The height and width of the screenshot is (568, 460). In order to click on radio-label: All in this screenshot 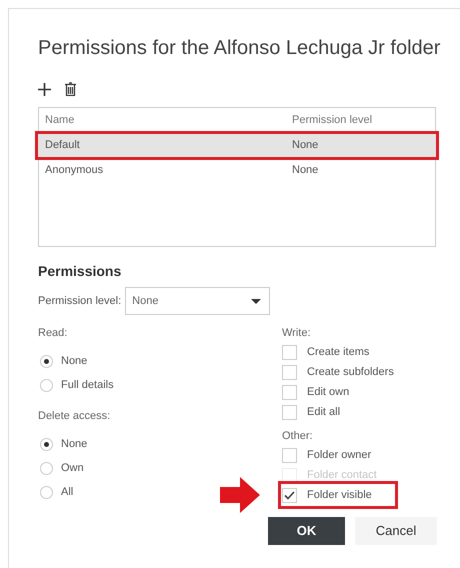, I will do `click(67, 492)`.